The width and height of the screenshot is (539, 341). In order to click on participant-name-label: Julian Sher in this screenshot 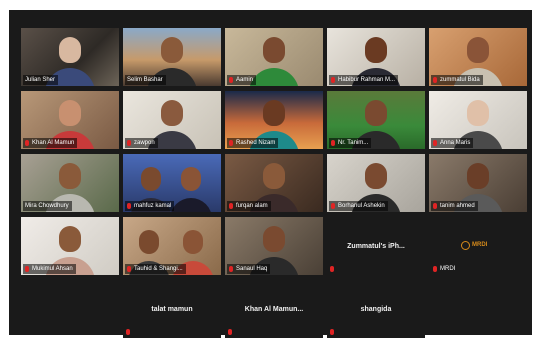, I will do `click(41, 80)`.